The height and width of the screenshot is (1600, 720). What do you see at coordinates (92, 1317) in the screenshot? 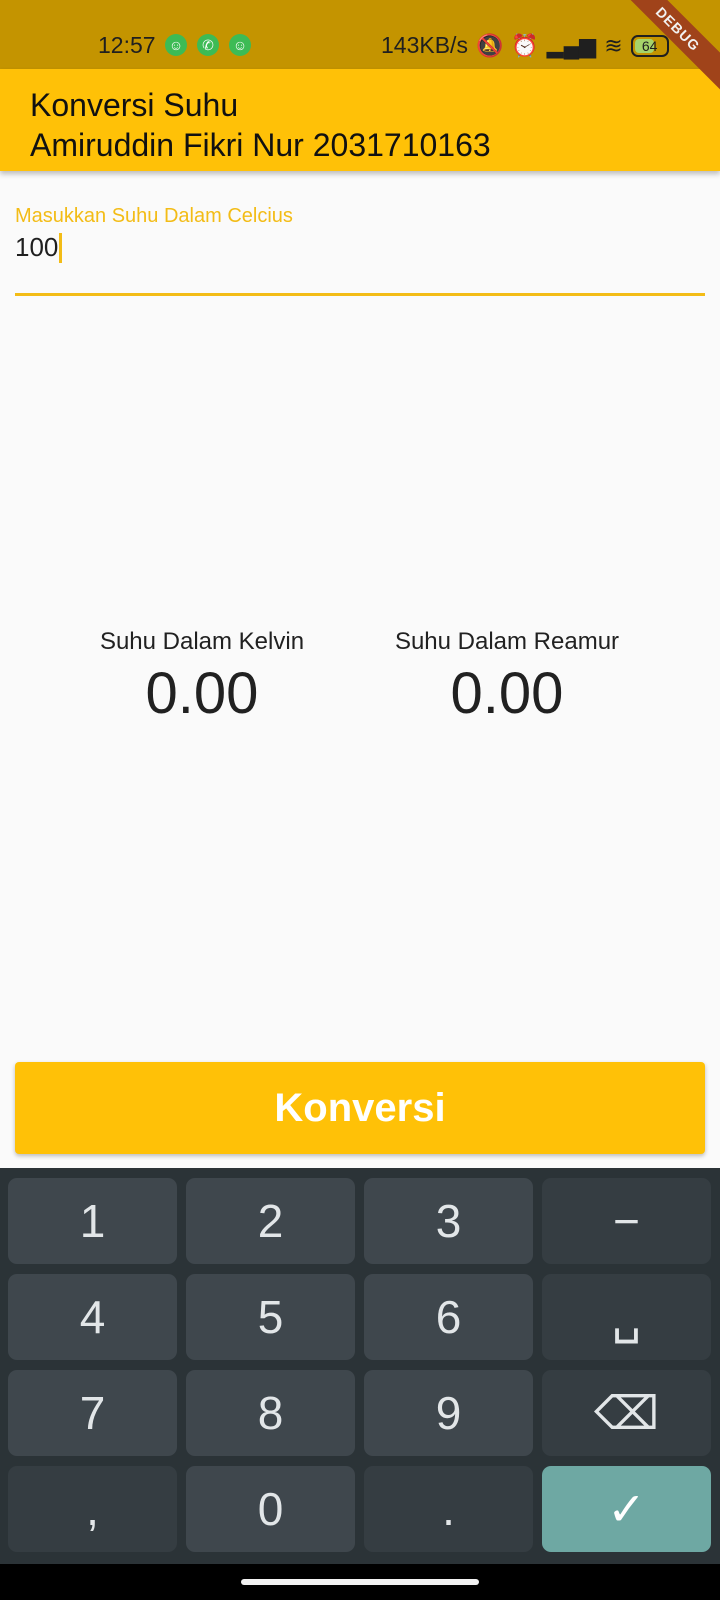
I see `key-4: 4` at bounding box center [92, 1317].